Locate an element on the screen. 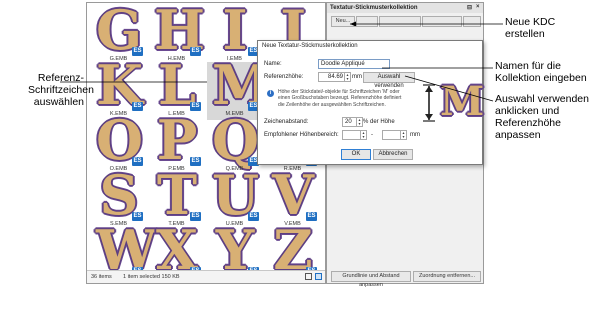 The width and height of the screenshot is (599, 314). reference-height-input: 84.69 ▴ ▾ is located at coordinates (334, 77).